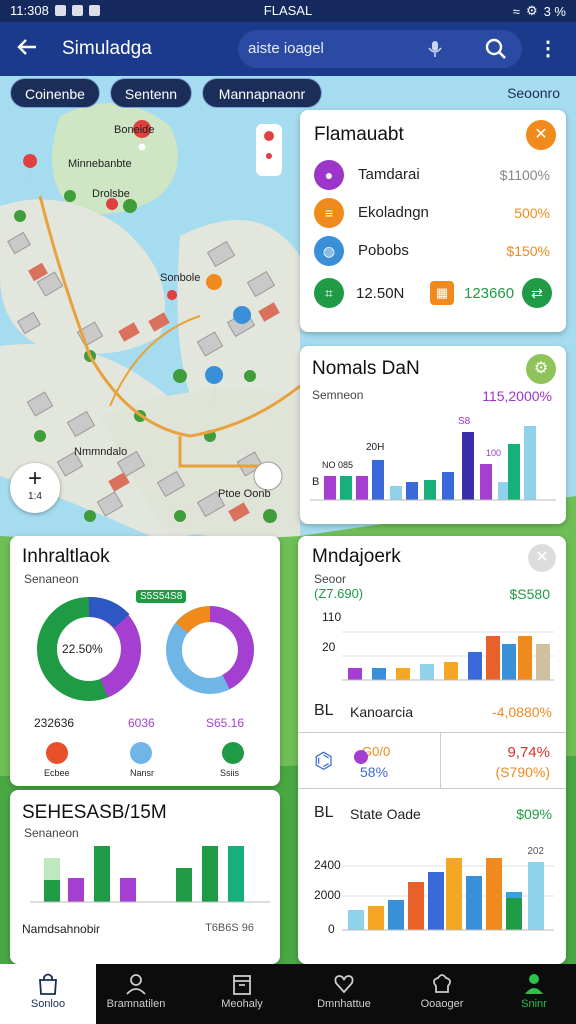 The image size is (576, 1024). What do you see at coordinates (534, 814) in the screenshot?
I see `row-value: $09%` at bounding box center [534, 814].